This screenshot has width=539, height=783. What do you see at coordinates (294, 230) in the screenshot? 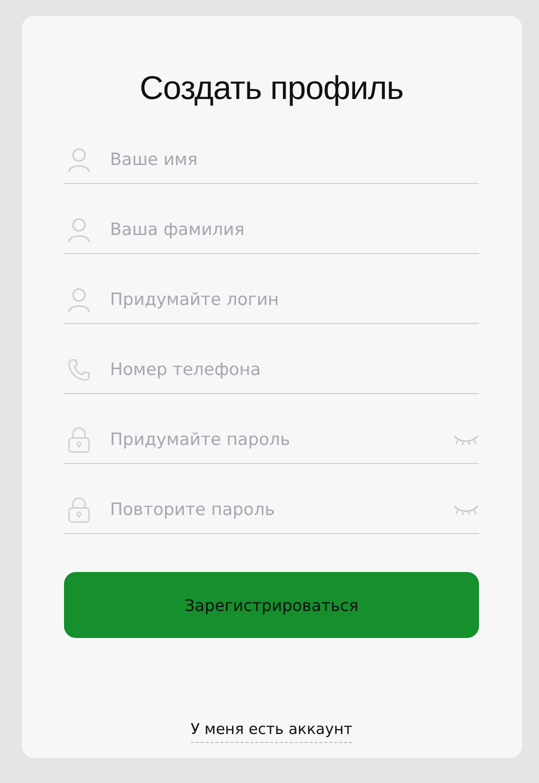
I see `input-field: Ваша фамилия` at bounding box center [294, 230].